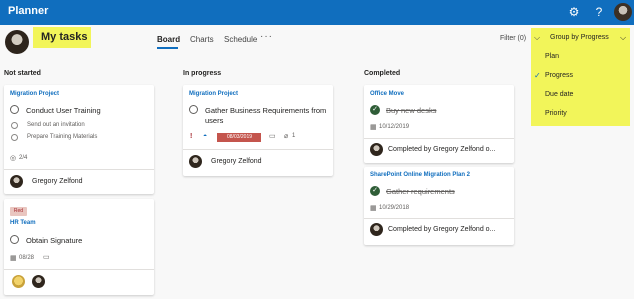 The image size is (634, 299). Describe the element at coordinates (56, 125) in the screenshot. I see `checklist-item: Send out an invitation` at that location.